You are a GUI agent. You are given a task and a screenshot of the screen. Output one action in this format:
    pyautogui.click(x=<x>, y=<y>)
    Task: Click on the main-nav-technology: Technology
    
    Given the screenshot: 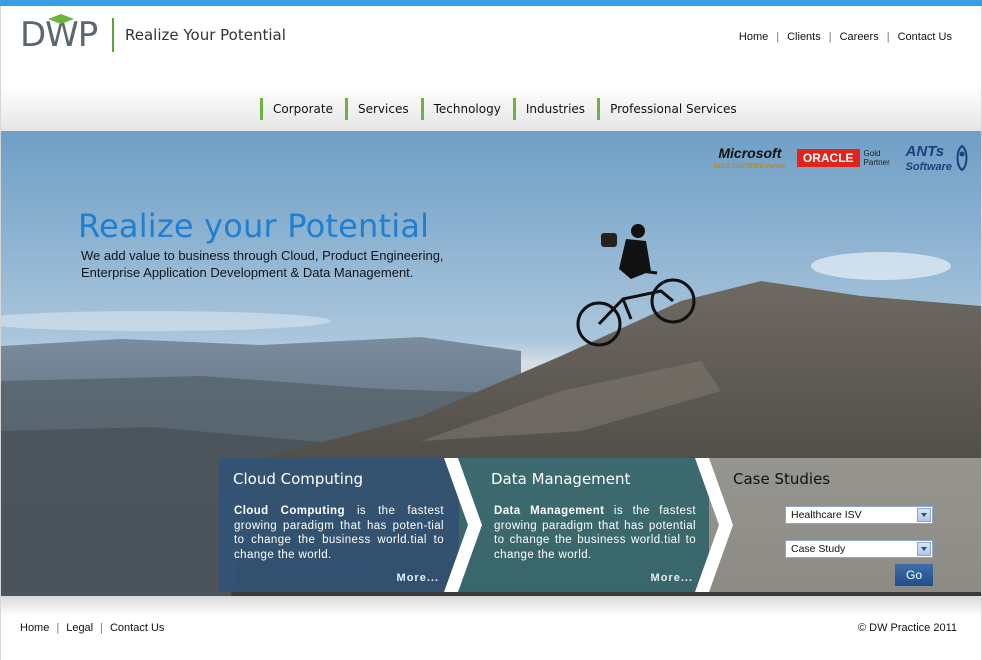 What is the action you would take?
    pyautogui.click(x=466, y=109)
    